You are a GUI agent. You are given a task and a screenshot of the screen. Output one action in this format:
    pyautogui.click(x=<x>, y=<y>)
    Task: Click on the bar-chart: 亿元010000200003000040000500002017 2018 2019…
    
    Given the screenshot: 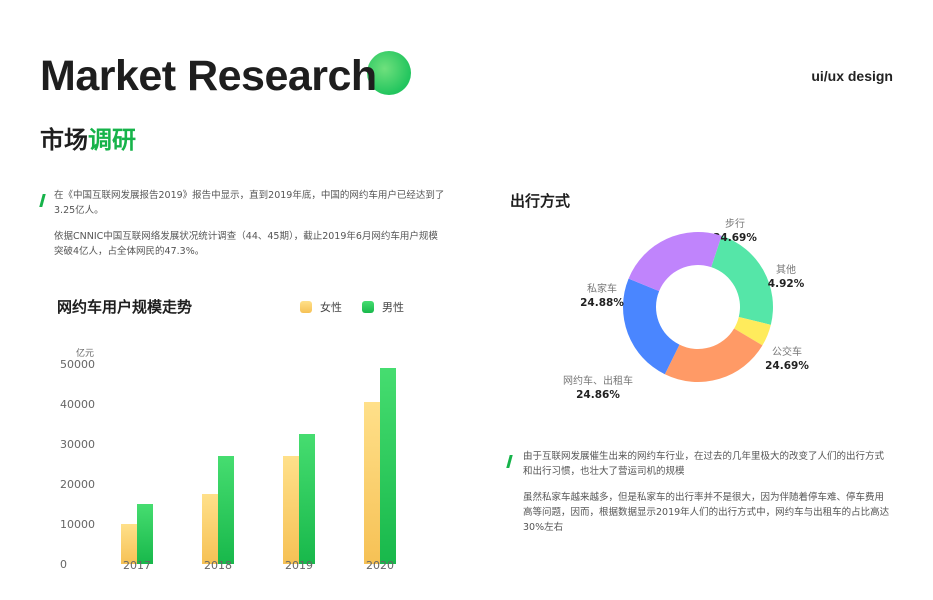 What is the action you would take?
    pyautogui.click(x=228, y=459)
    